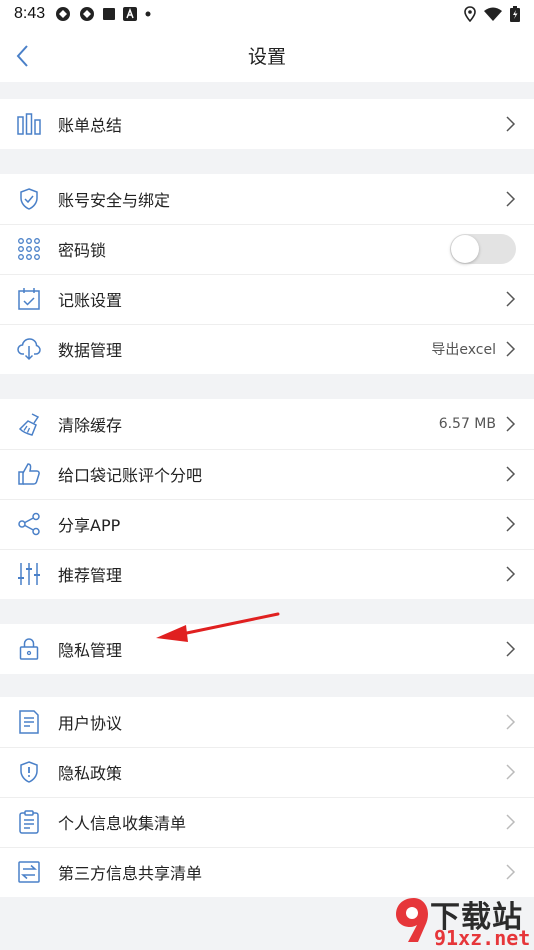 Image resolution: width=534 pixels, height=950 pixels. What do you see at coordinates (29, 474) in the screenshot?
I see `thumbs-up-icon` at bounding box center [29, 474].